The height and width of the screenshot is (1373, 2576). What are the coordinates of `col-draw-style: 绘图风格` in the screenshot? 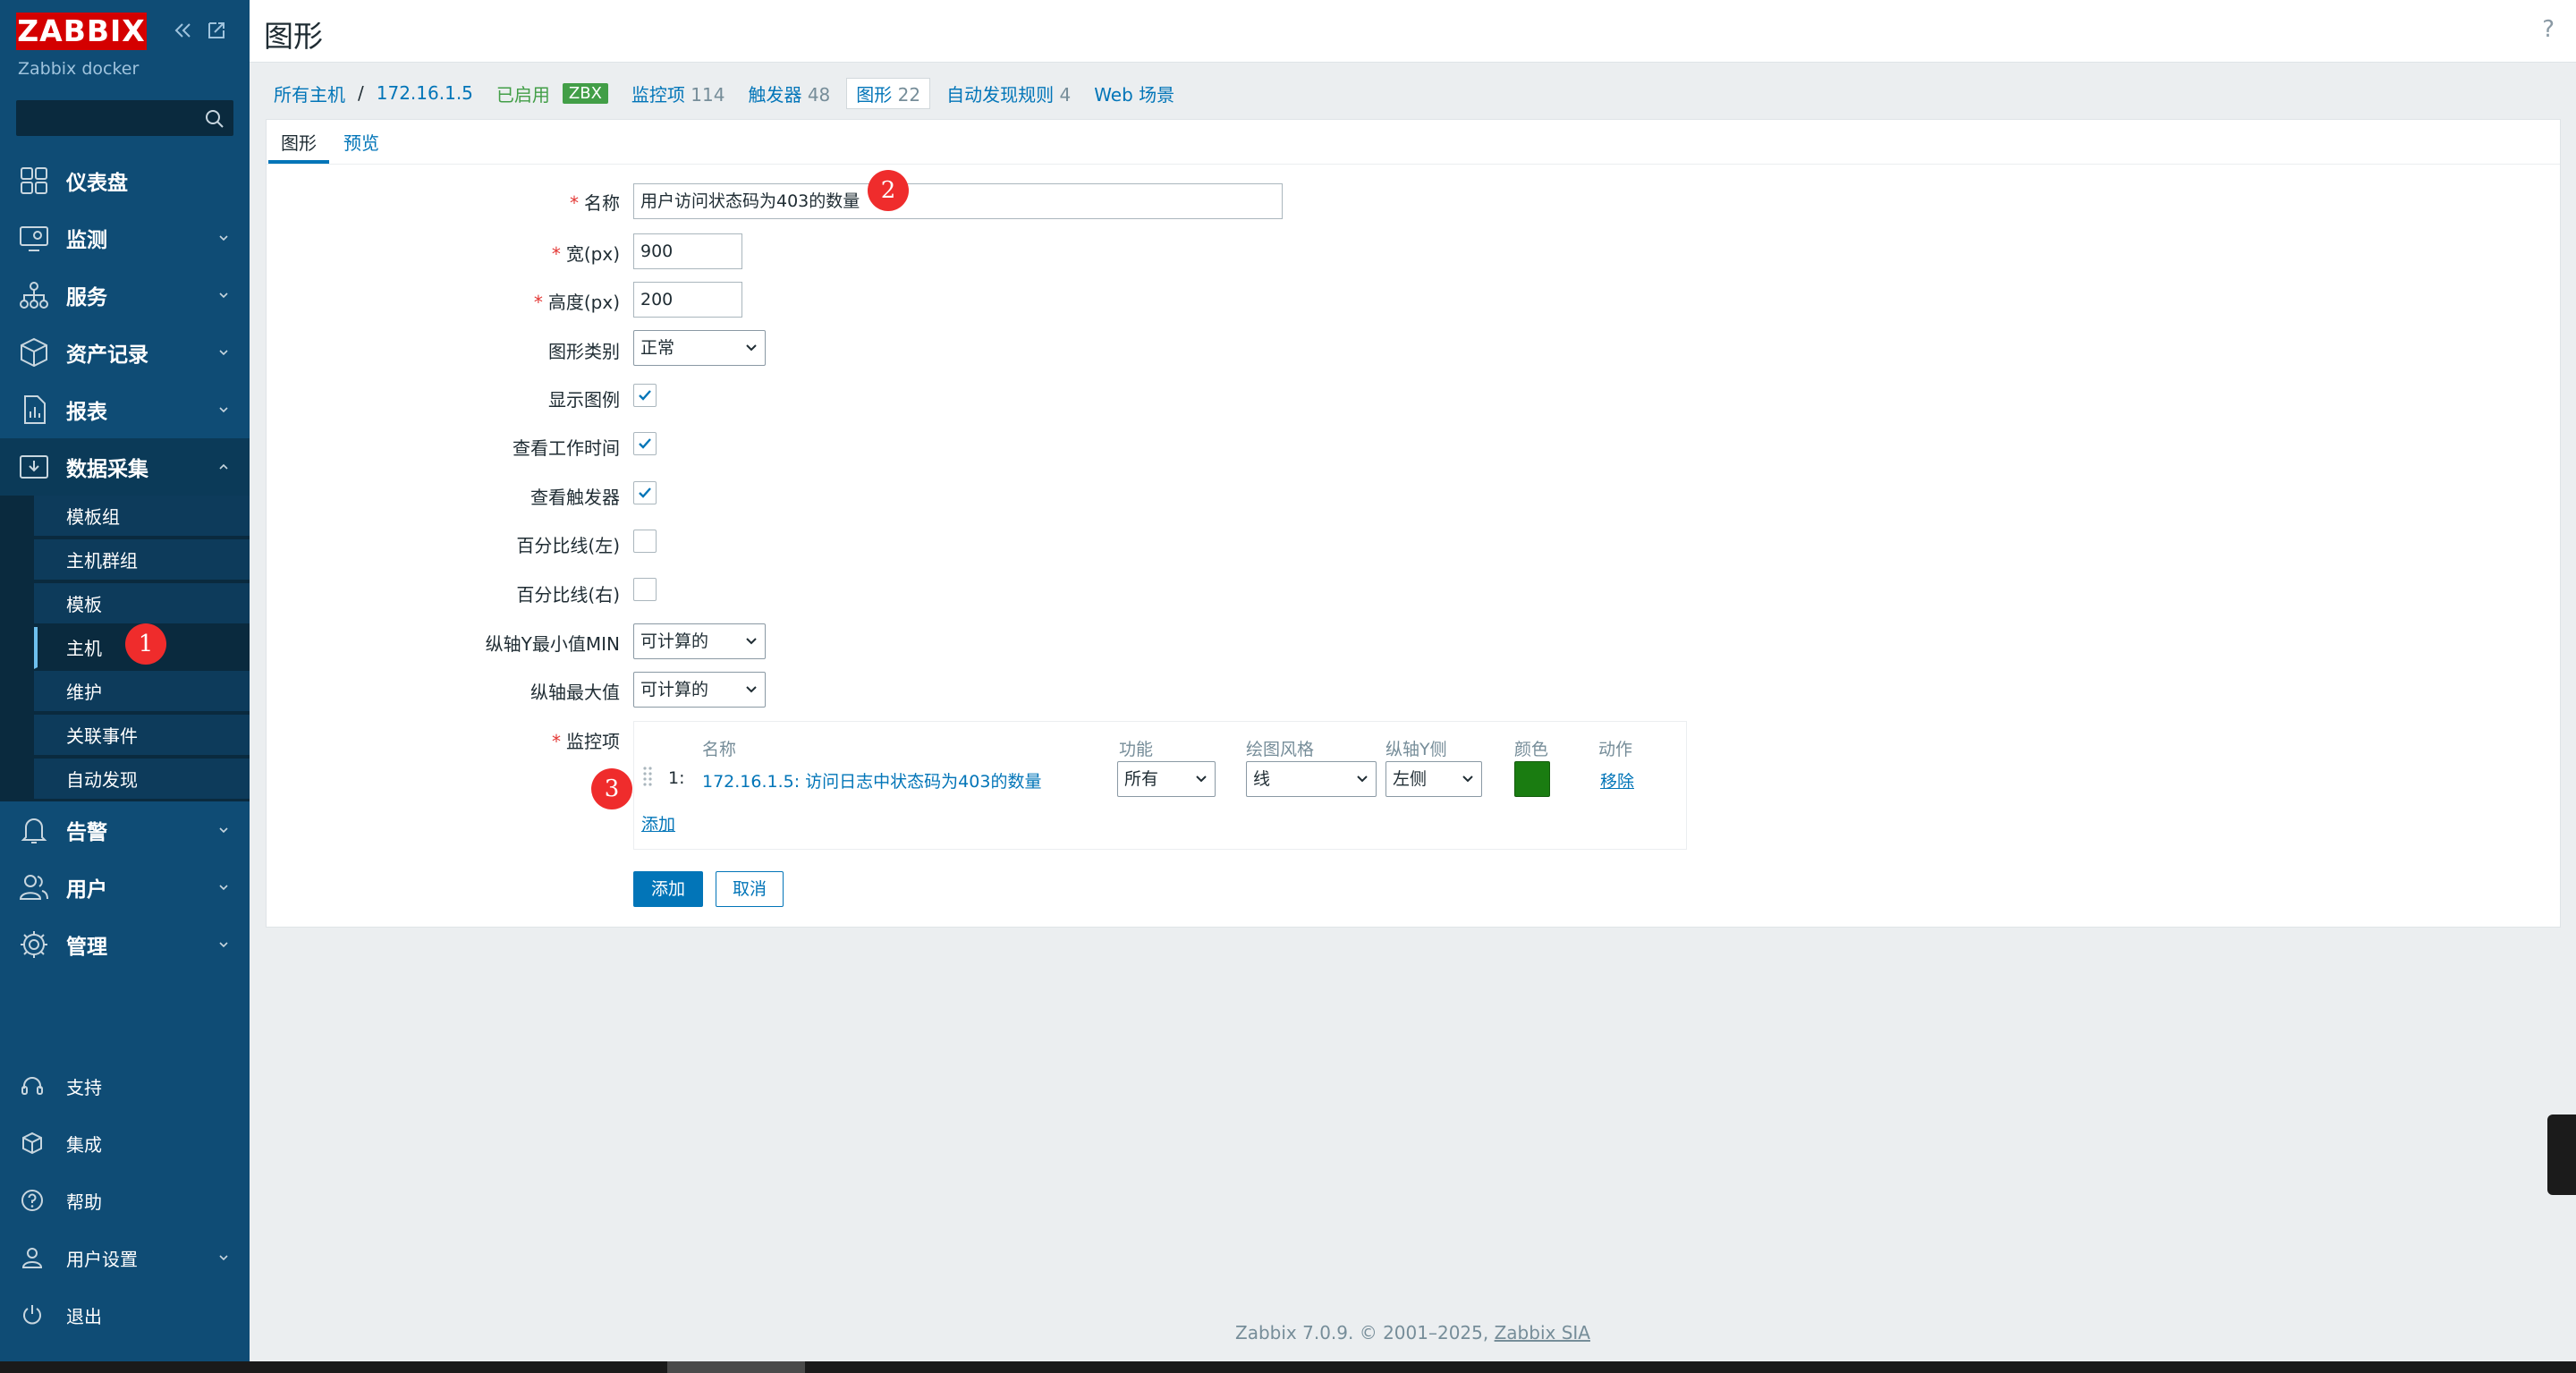 It's located at (1280, 749).